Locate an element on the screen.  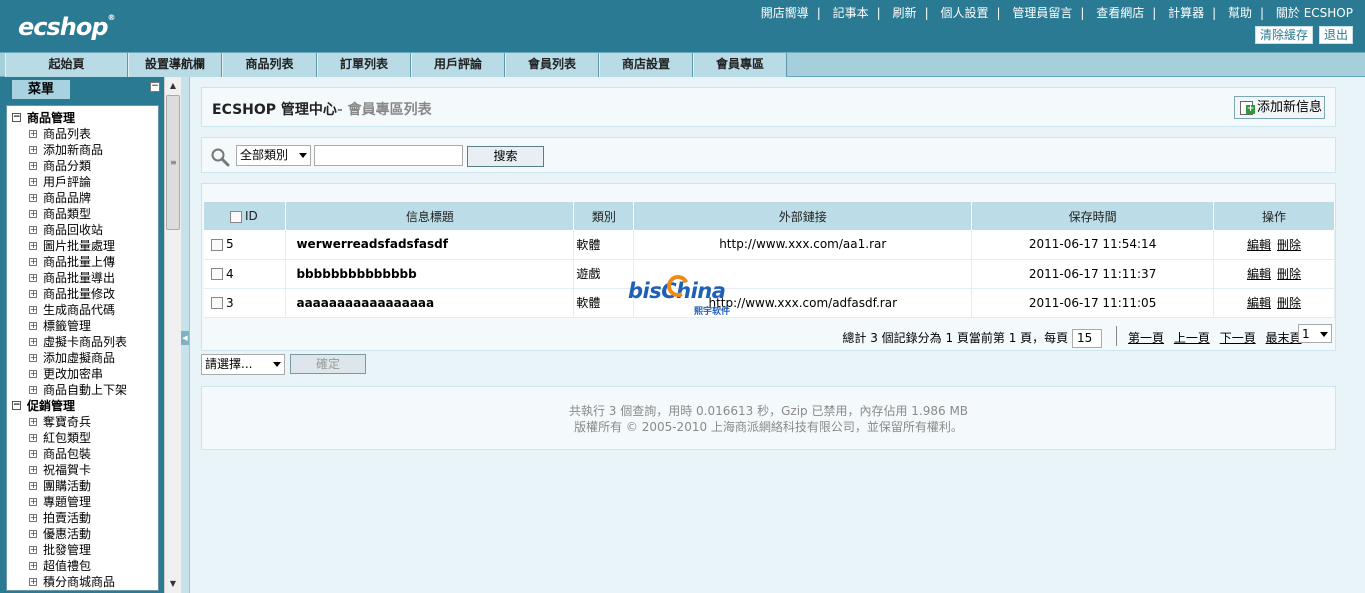
sidebar-item-label: 積分商城商品 is located at coordinates (79, 582).